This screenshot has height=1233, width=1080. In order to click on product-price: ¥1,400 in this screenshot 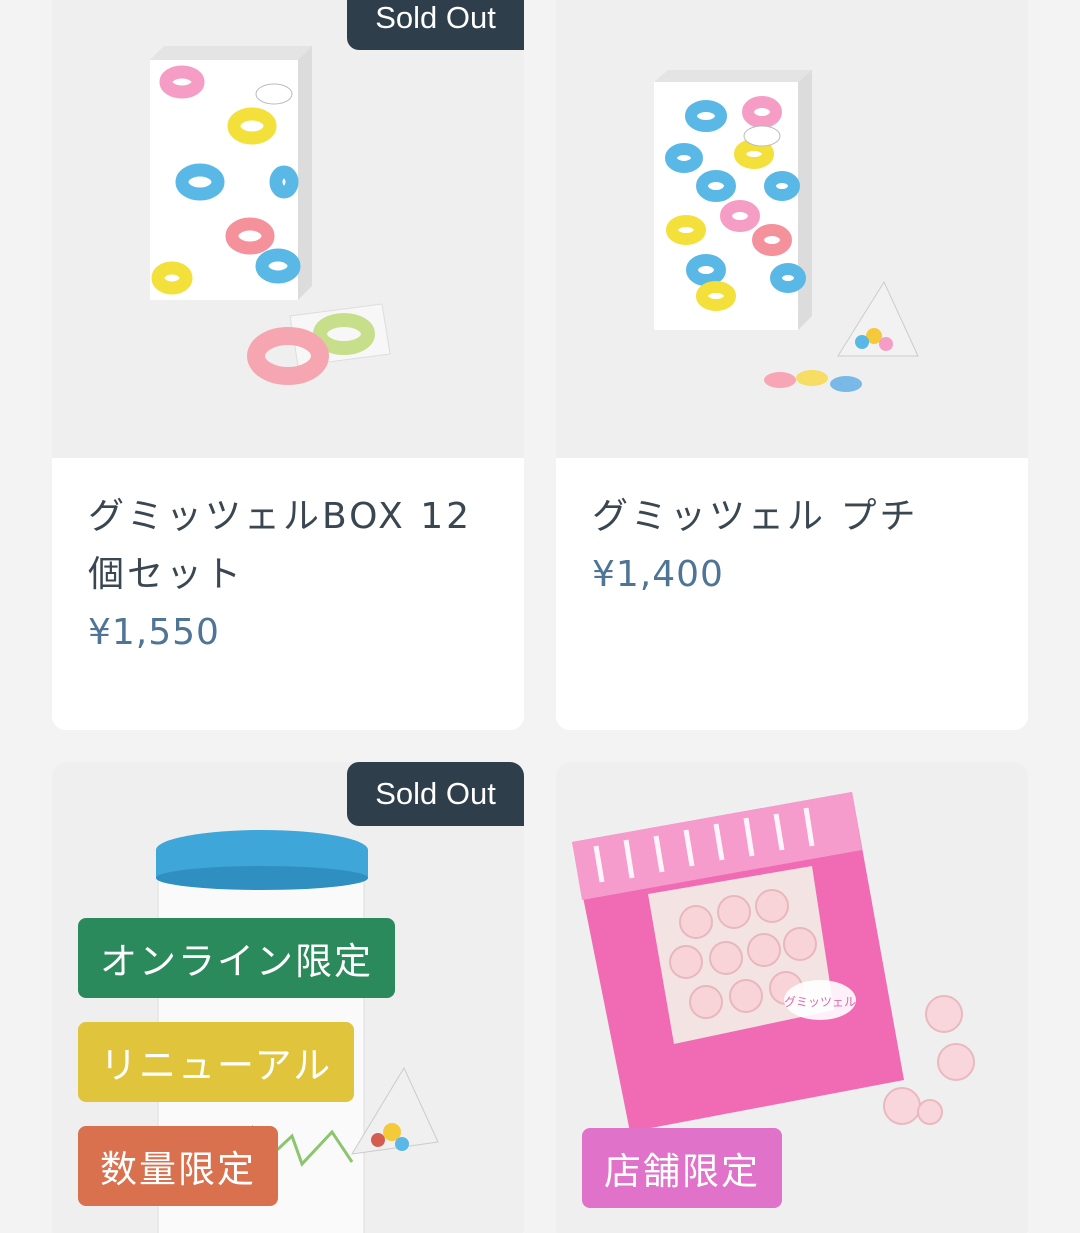, I will do `click(658, 574)`.